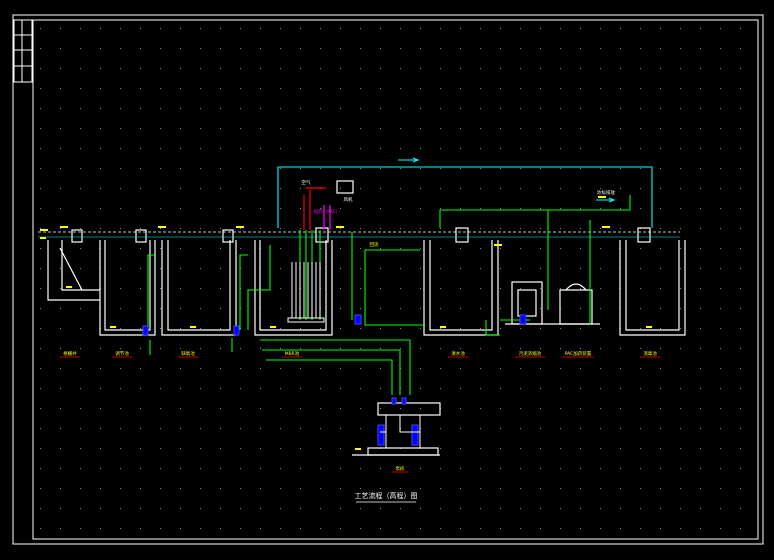 The image size is (774, 560). I want to click on tank-label-text: 消毒池, so click(650, 353).